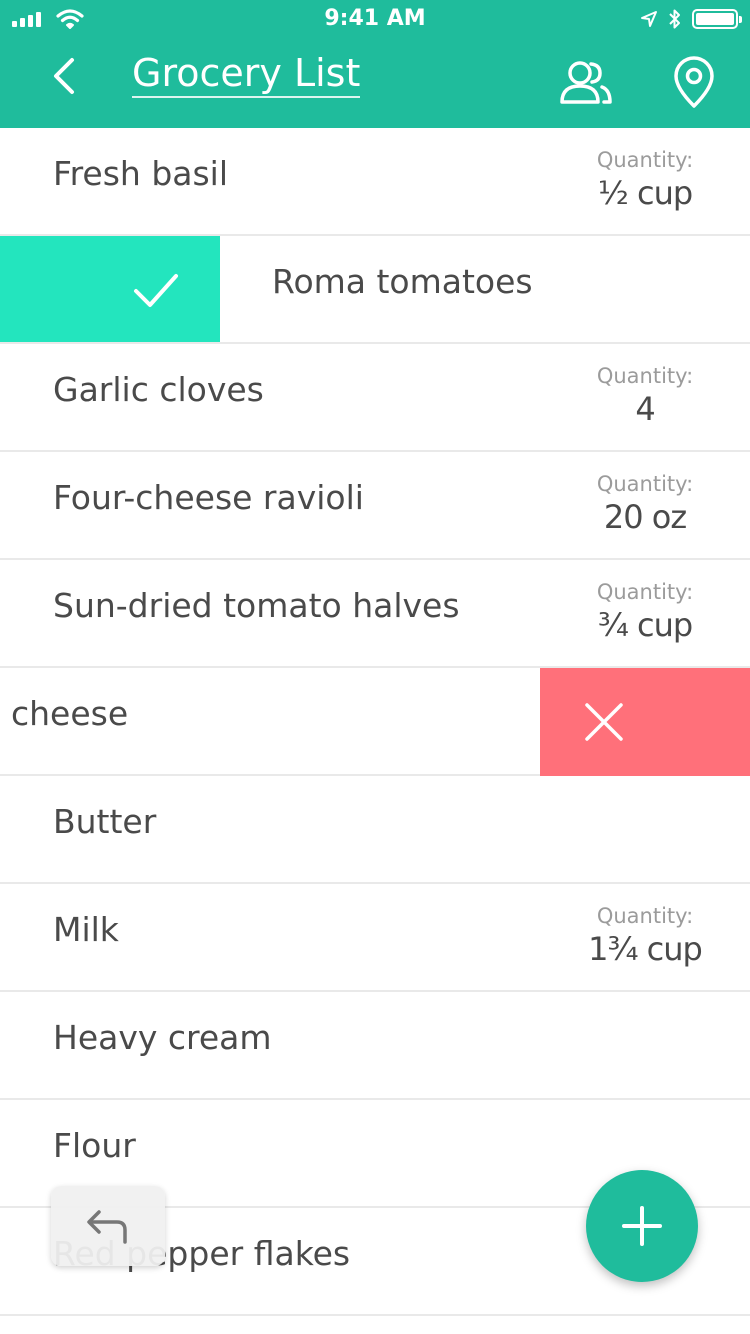 The image size is (750, 1334). Describe the element at coordinates (645, 949) in the screenshot. I see `quantity-value: 1¾ cup` at that location.